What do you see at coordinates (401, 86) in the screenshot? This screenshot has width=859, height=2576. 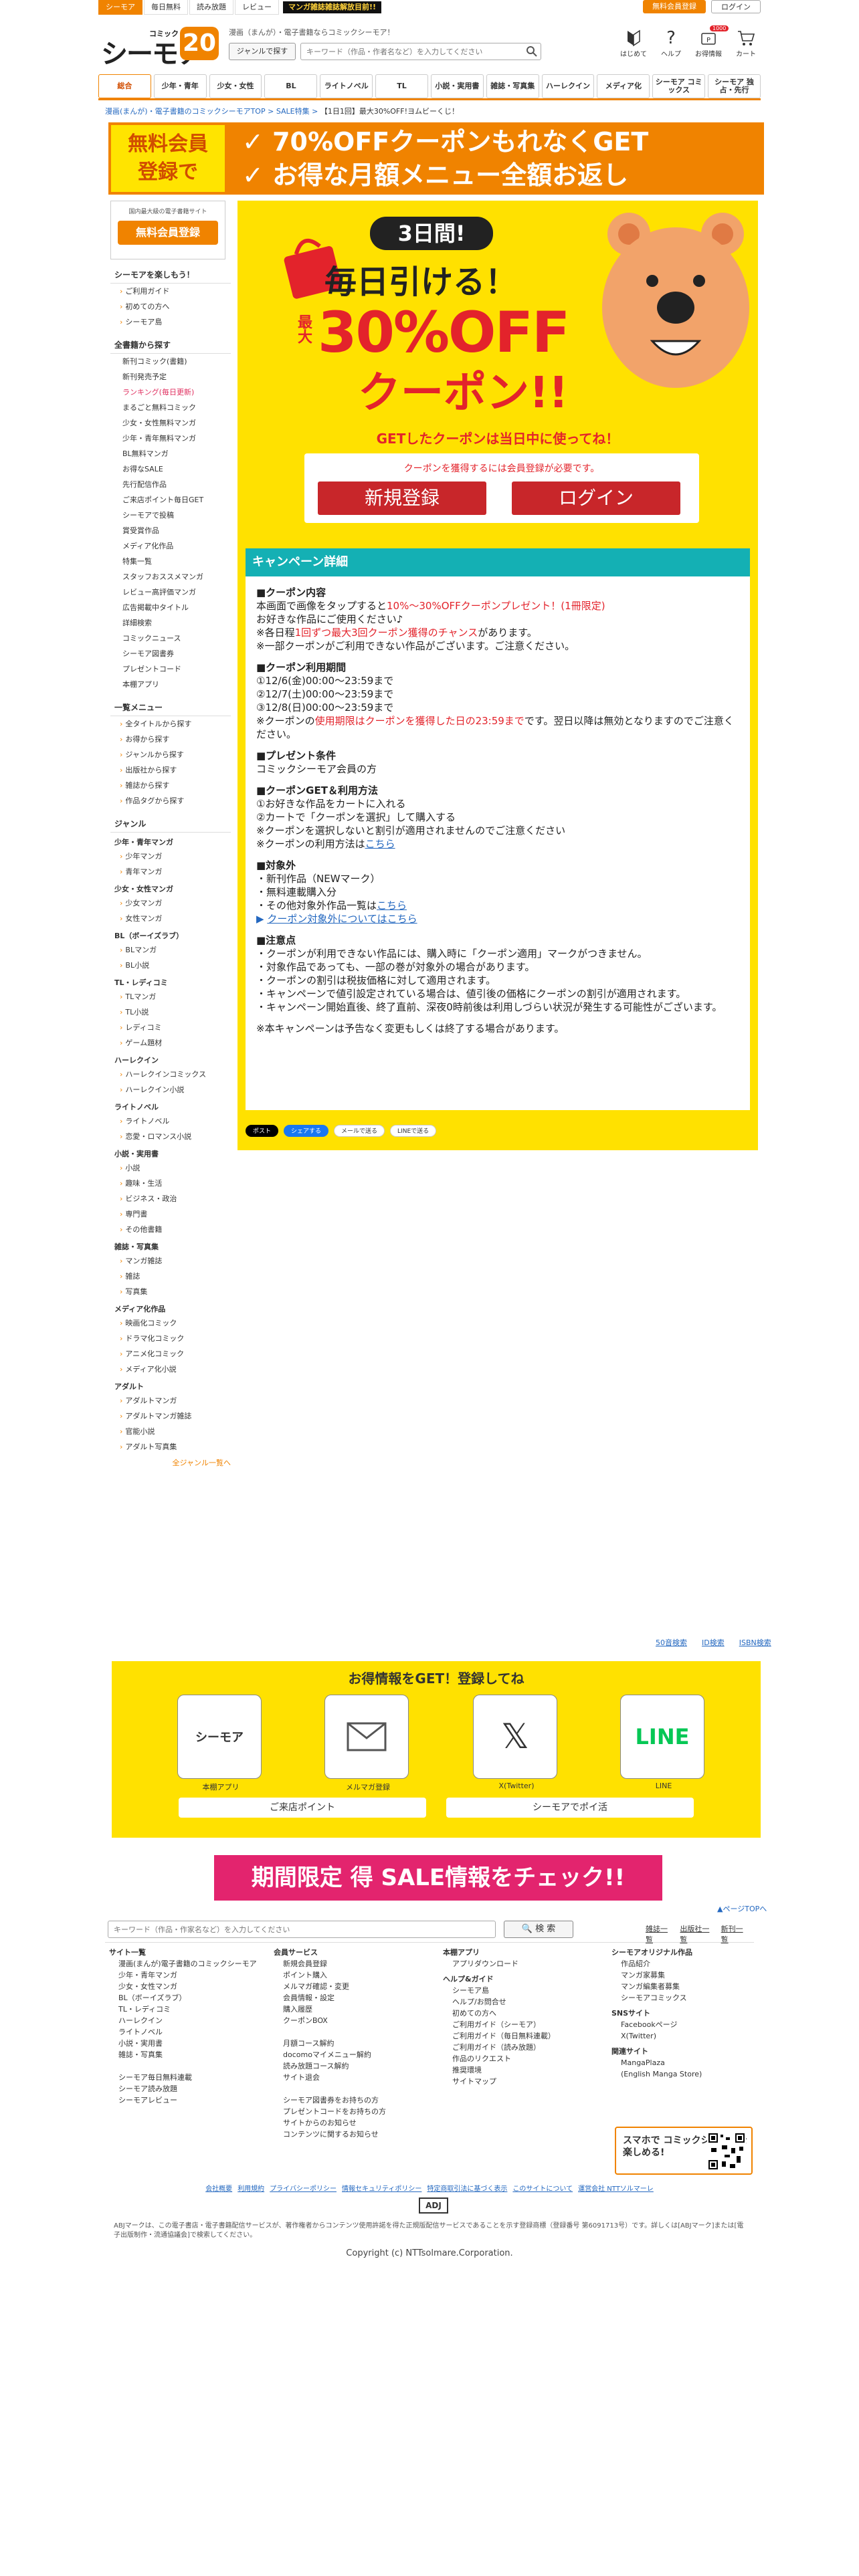 I see `nav-tl: TL` at bounding box center [401, 86].